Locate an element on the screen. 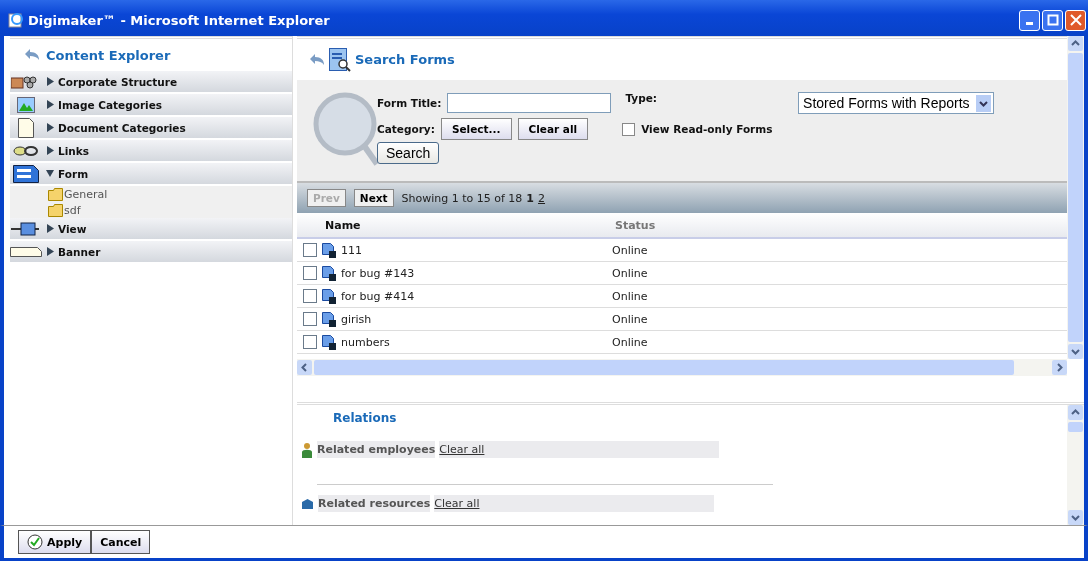 The width and height of the screenshot is (1088, 561). search-form-icon is located at coordinates (340, 59).